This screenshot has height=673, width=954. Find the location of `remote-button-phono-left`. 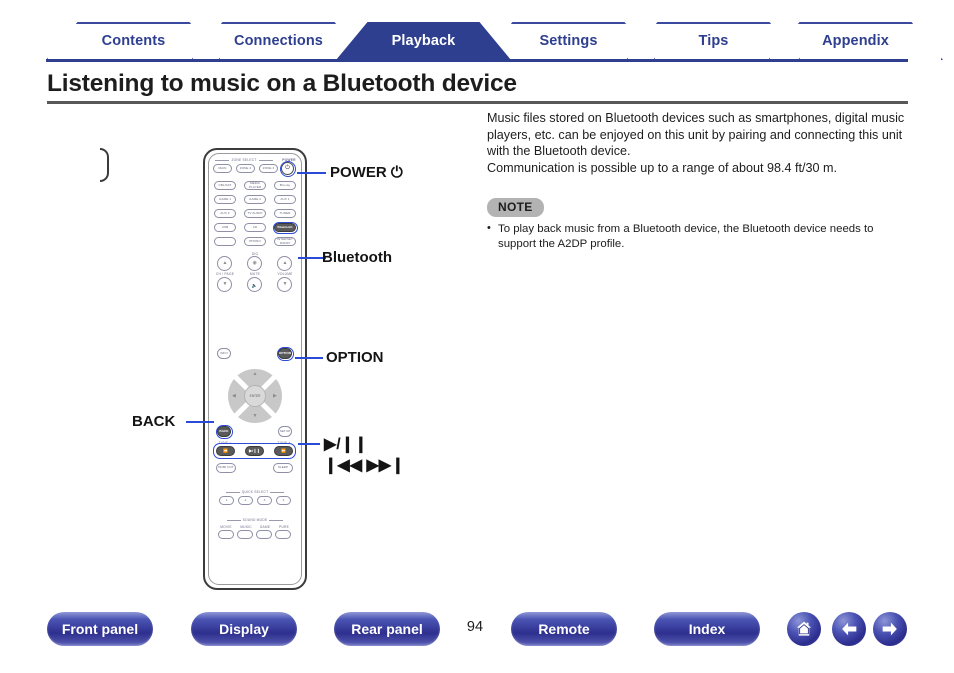

remote-button-phono-left is located at coordinates (225, 241).